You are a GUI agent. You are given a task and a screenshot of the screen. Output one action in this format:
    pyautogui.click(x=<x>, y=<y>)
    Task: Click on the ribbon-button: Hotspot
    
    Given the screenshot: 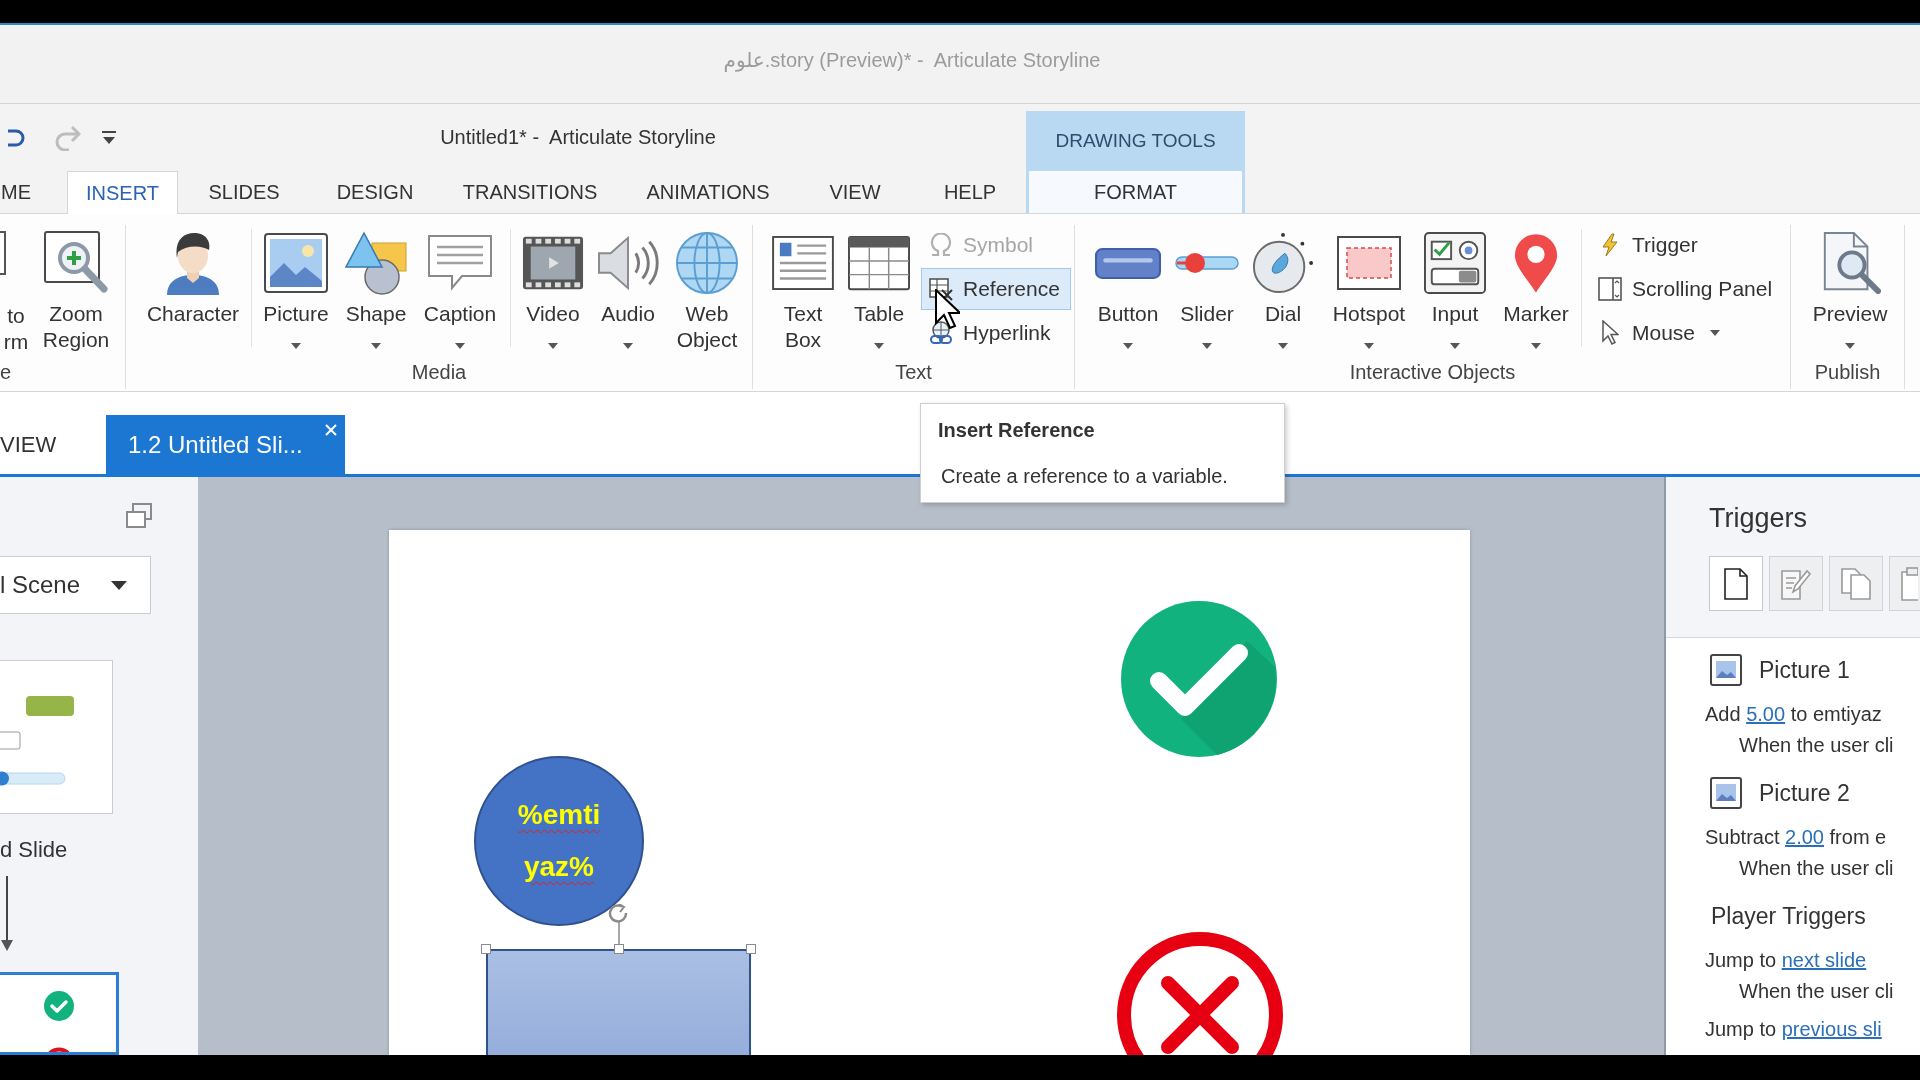 What is the action you would take?
    pyautogui.click(x=1369, y=292)
    